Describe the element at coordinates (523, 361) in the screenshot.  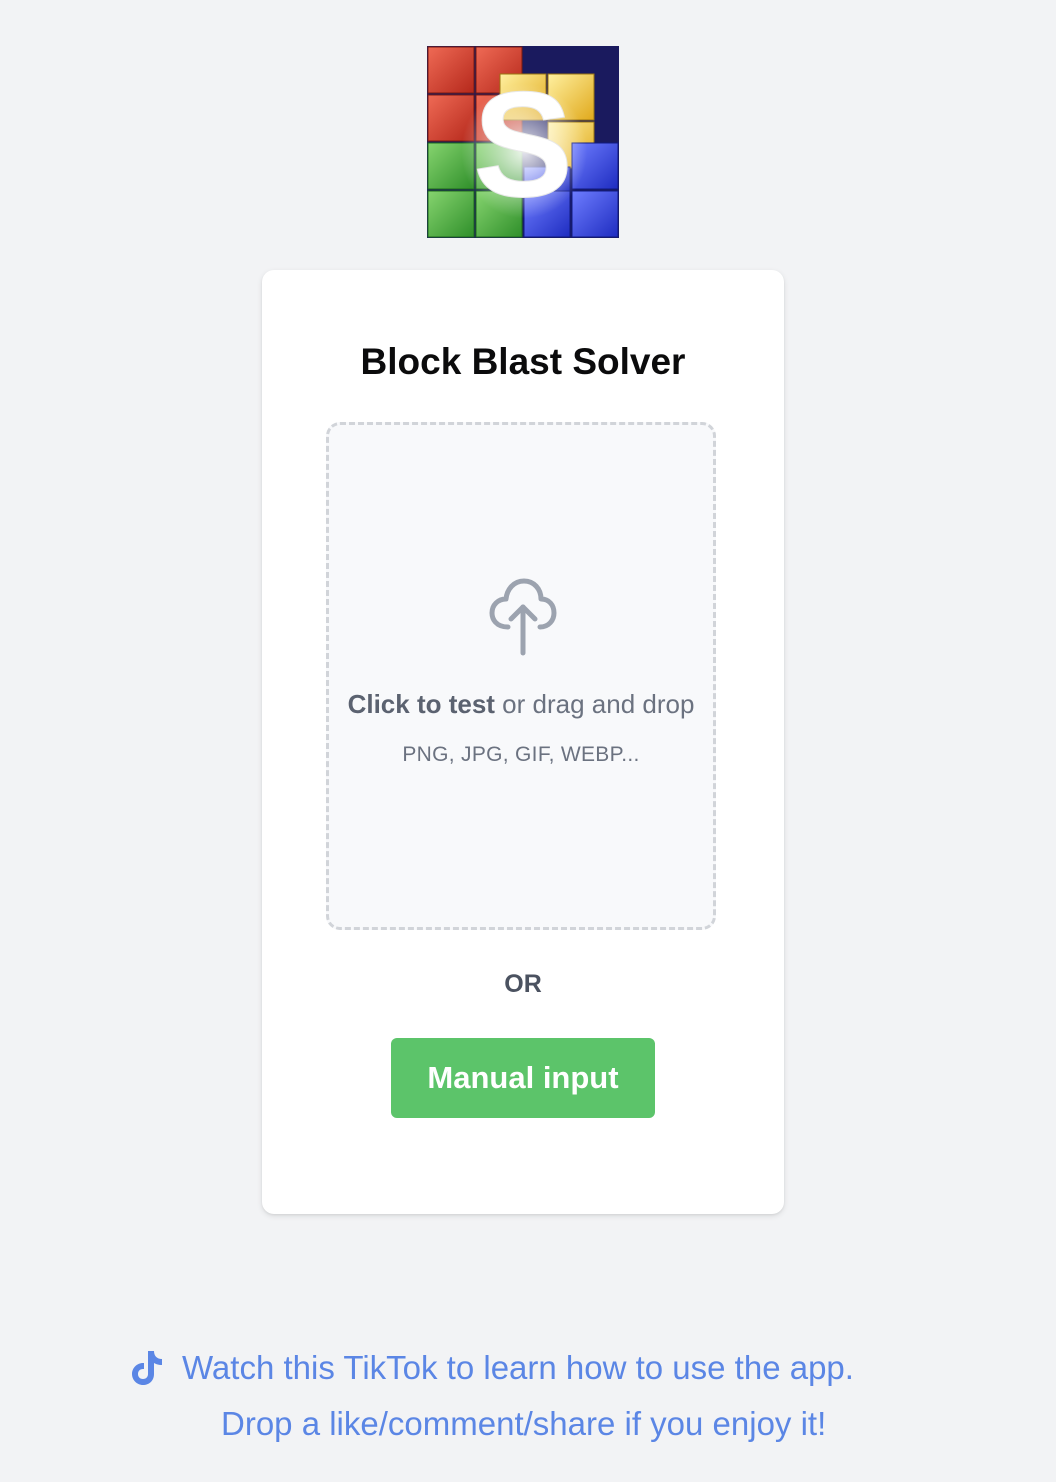
I see `page-title: Block Blast Solver` at that location.